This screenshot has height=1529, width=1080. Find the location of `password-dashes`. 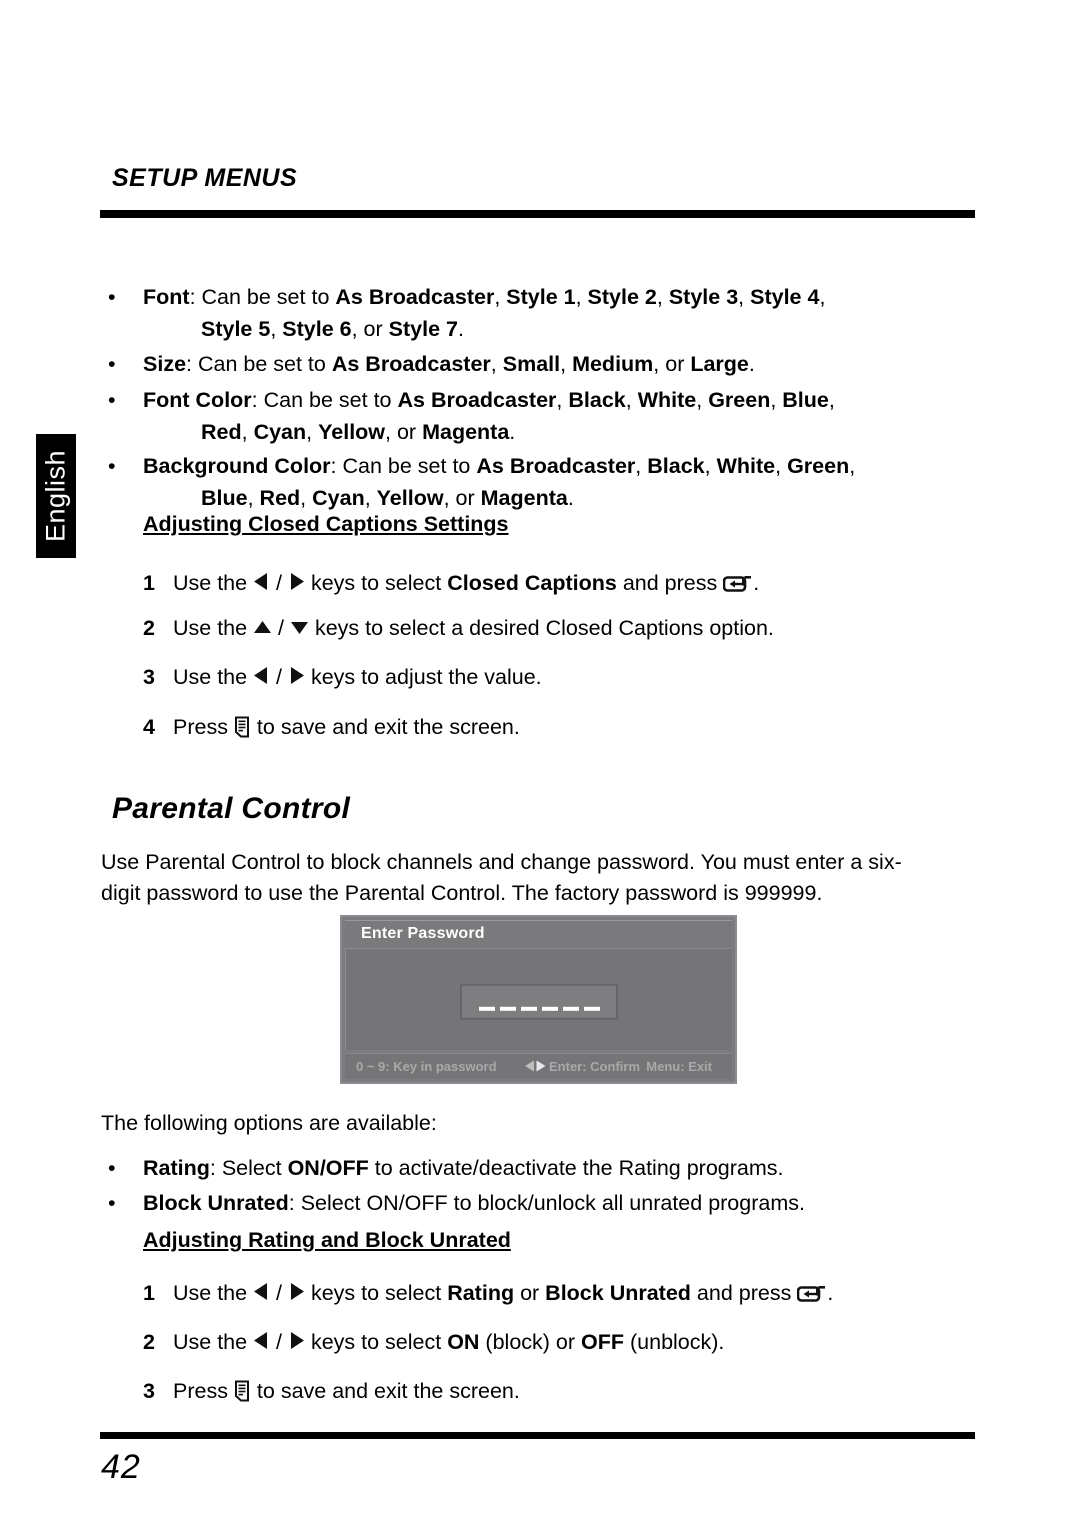

password-dashes is located at coordinates (539, 1008).